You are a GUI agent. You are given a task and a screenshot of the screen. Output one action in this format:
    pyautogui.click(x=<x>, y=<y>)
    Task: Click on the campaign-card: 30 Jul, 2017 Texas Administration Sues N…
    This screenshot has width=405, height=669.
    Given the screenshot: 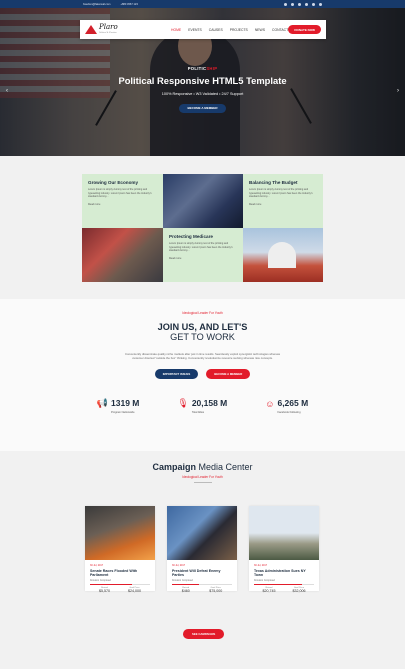 What is the action you would take?
    pyautogui.click(x=284, y=549)
    